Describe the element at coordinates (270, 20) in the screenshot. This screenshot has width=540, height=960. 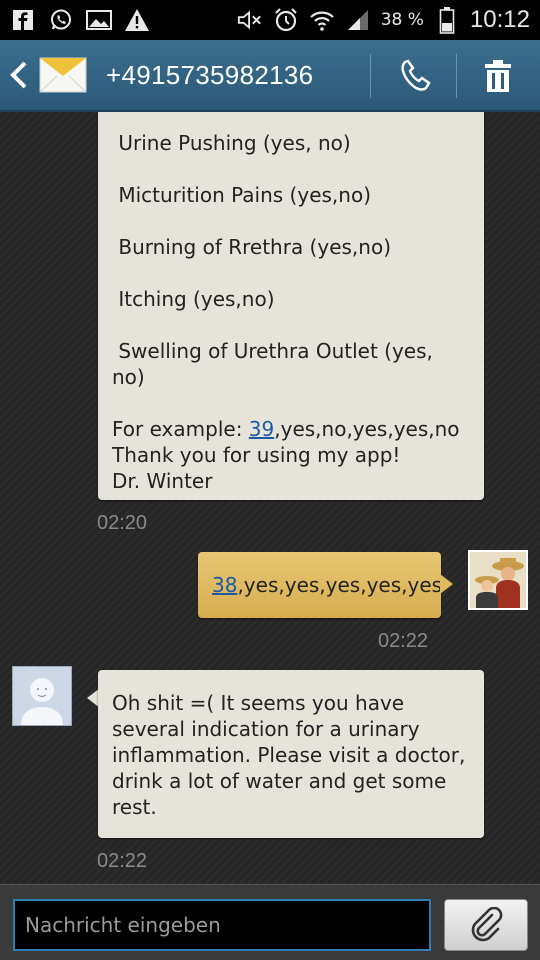
I see `status-bar: 38 % 10:12` at that location.